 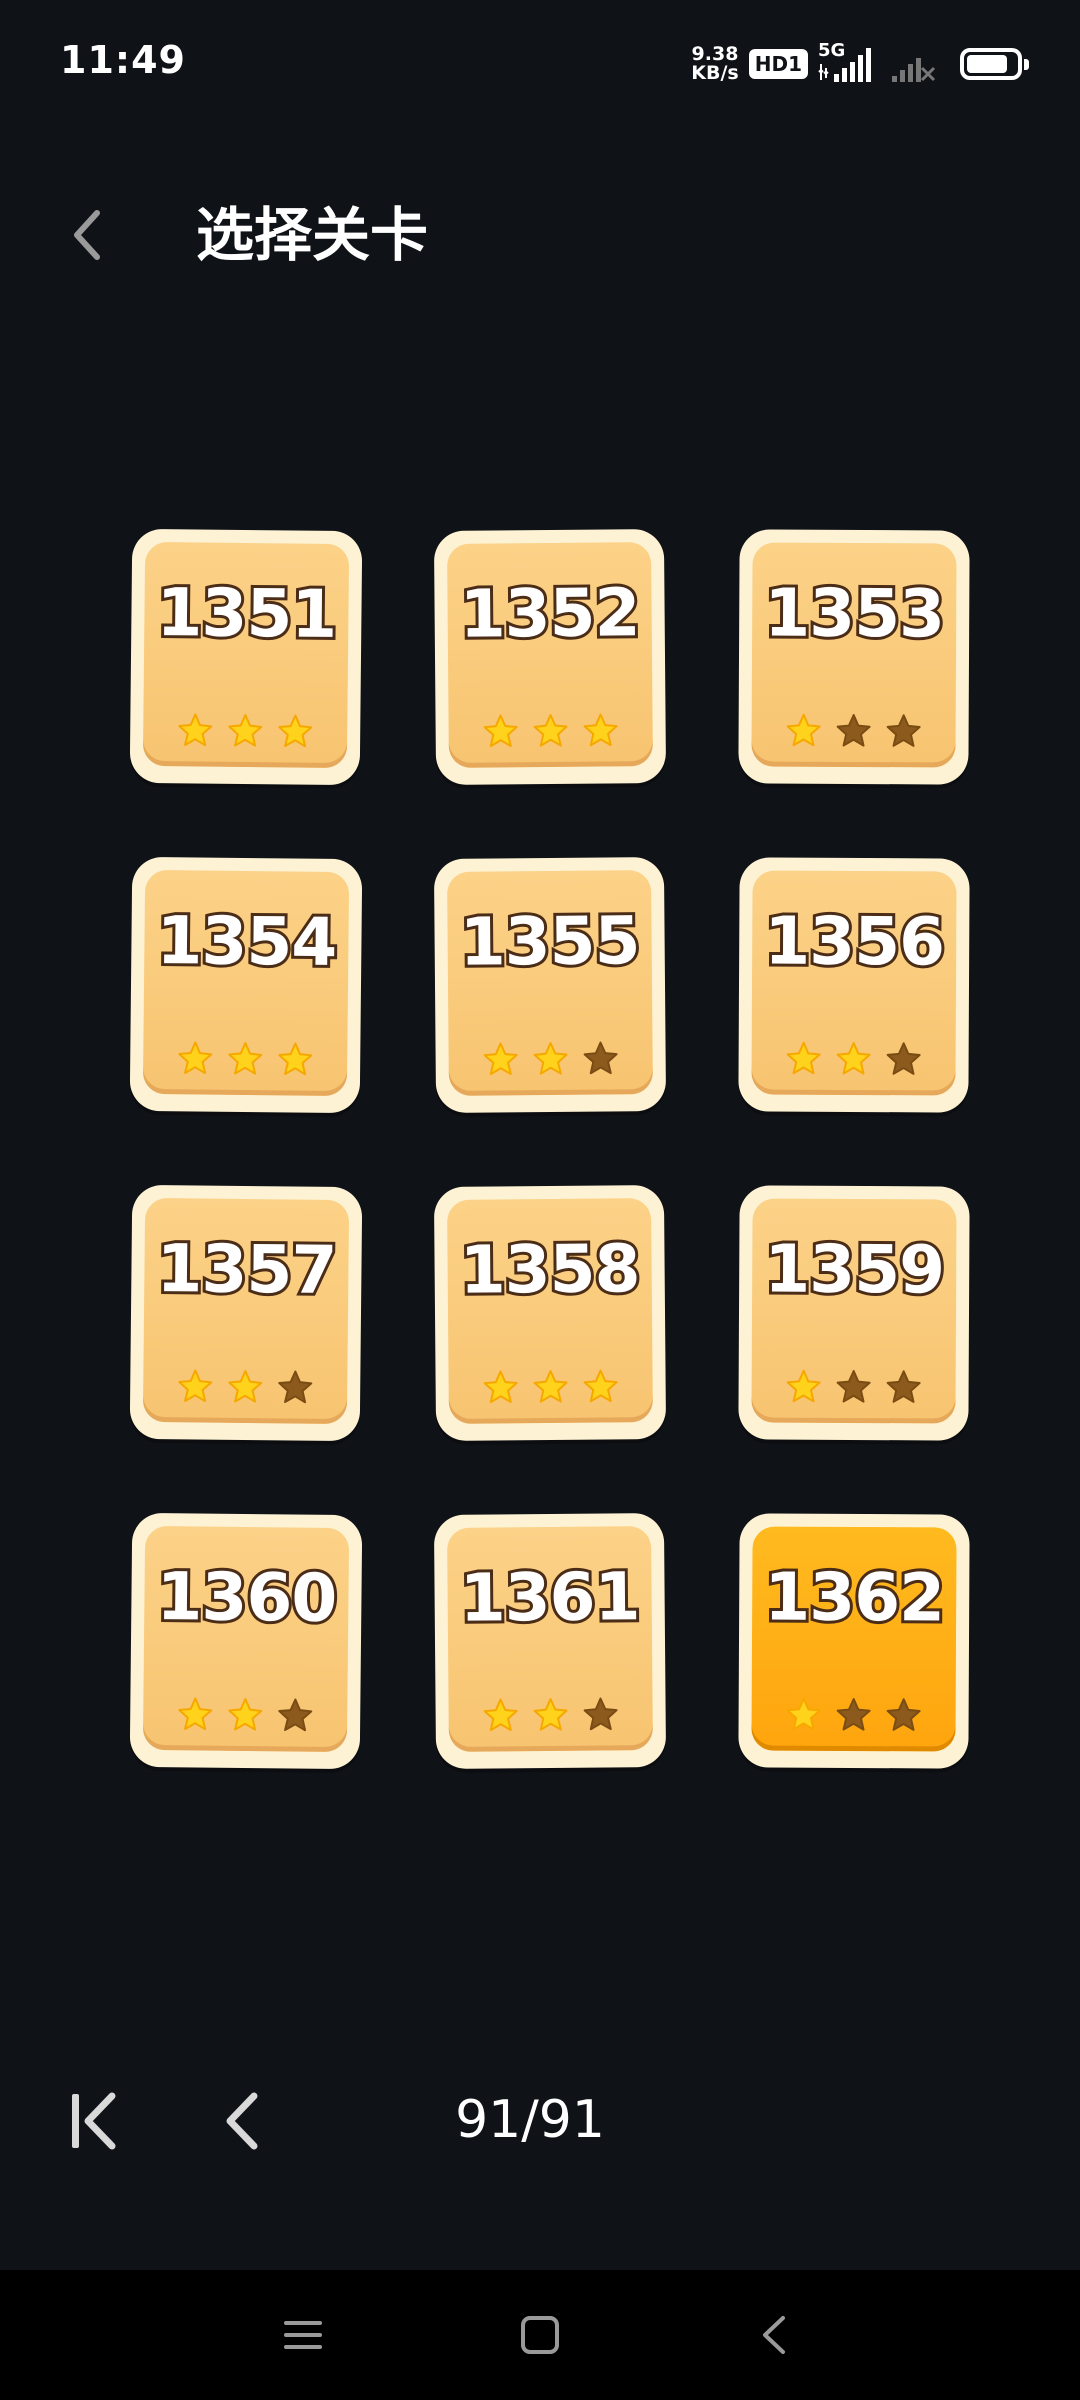 I want to click on level-number: 1359, so click(x=854, y=1270).